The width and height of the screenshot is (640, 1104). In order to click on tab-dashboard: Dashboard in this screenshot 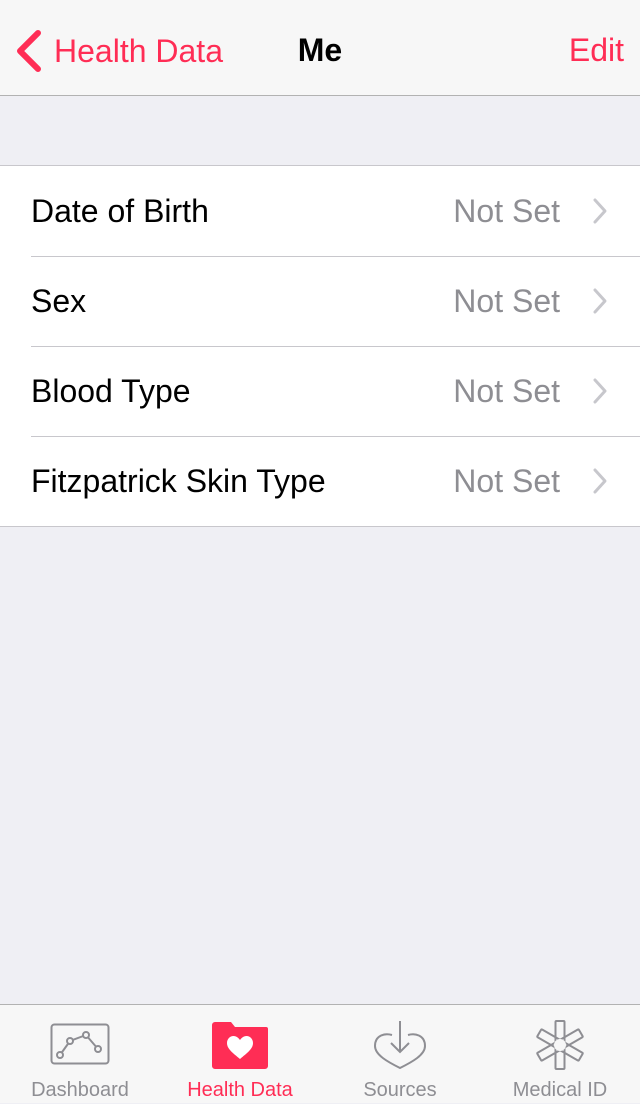, I will do `click(80, 1054)`.